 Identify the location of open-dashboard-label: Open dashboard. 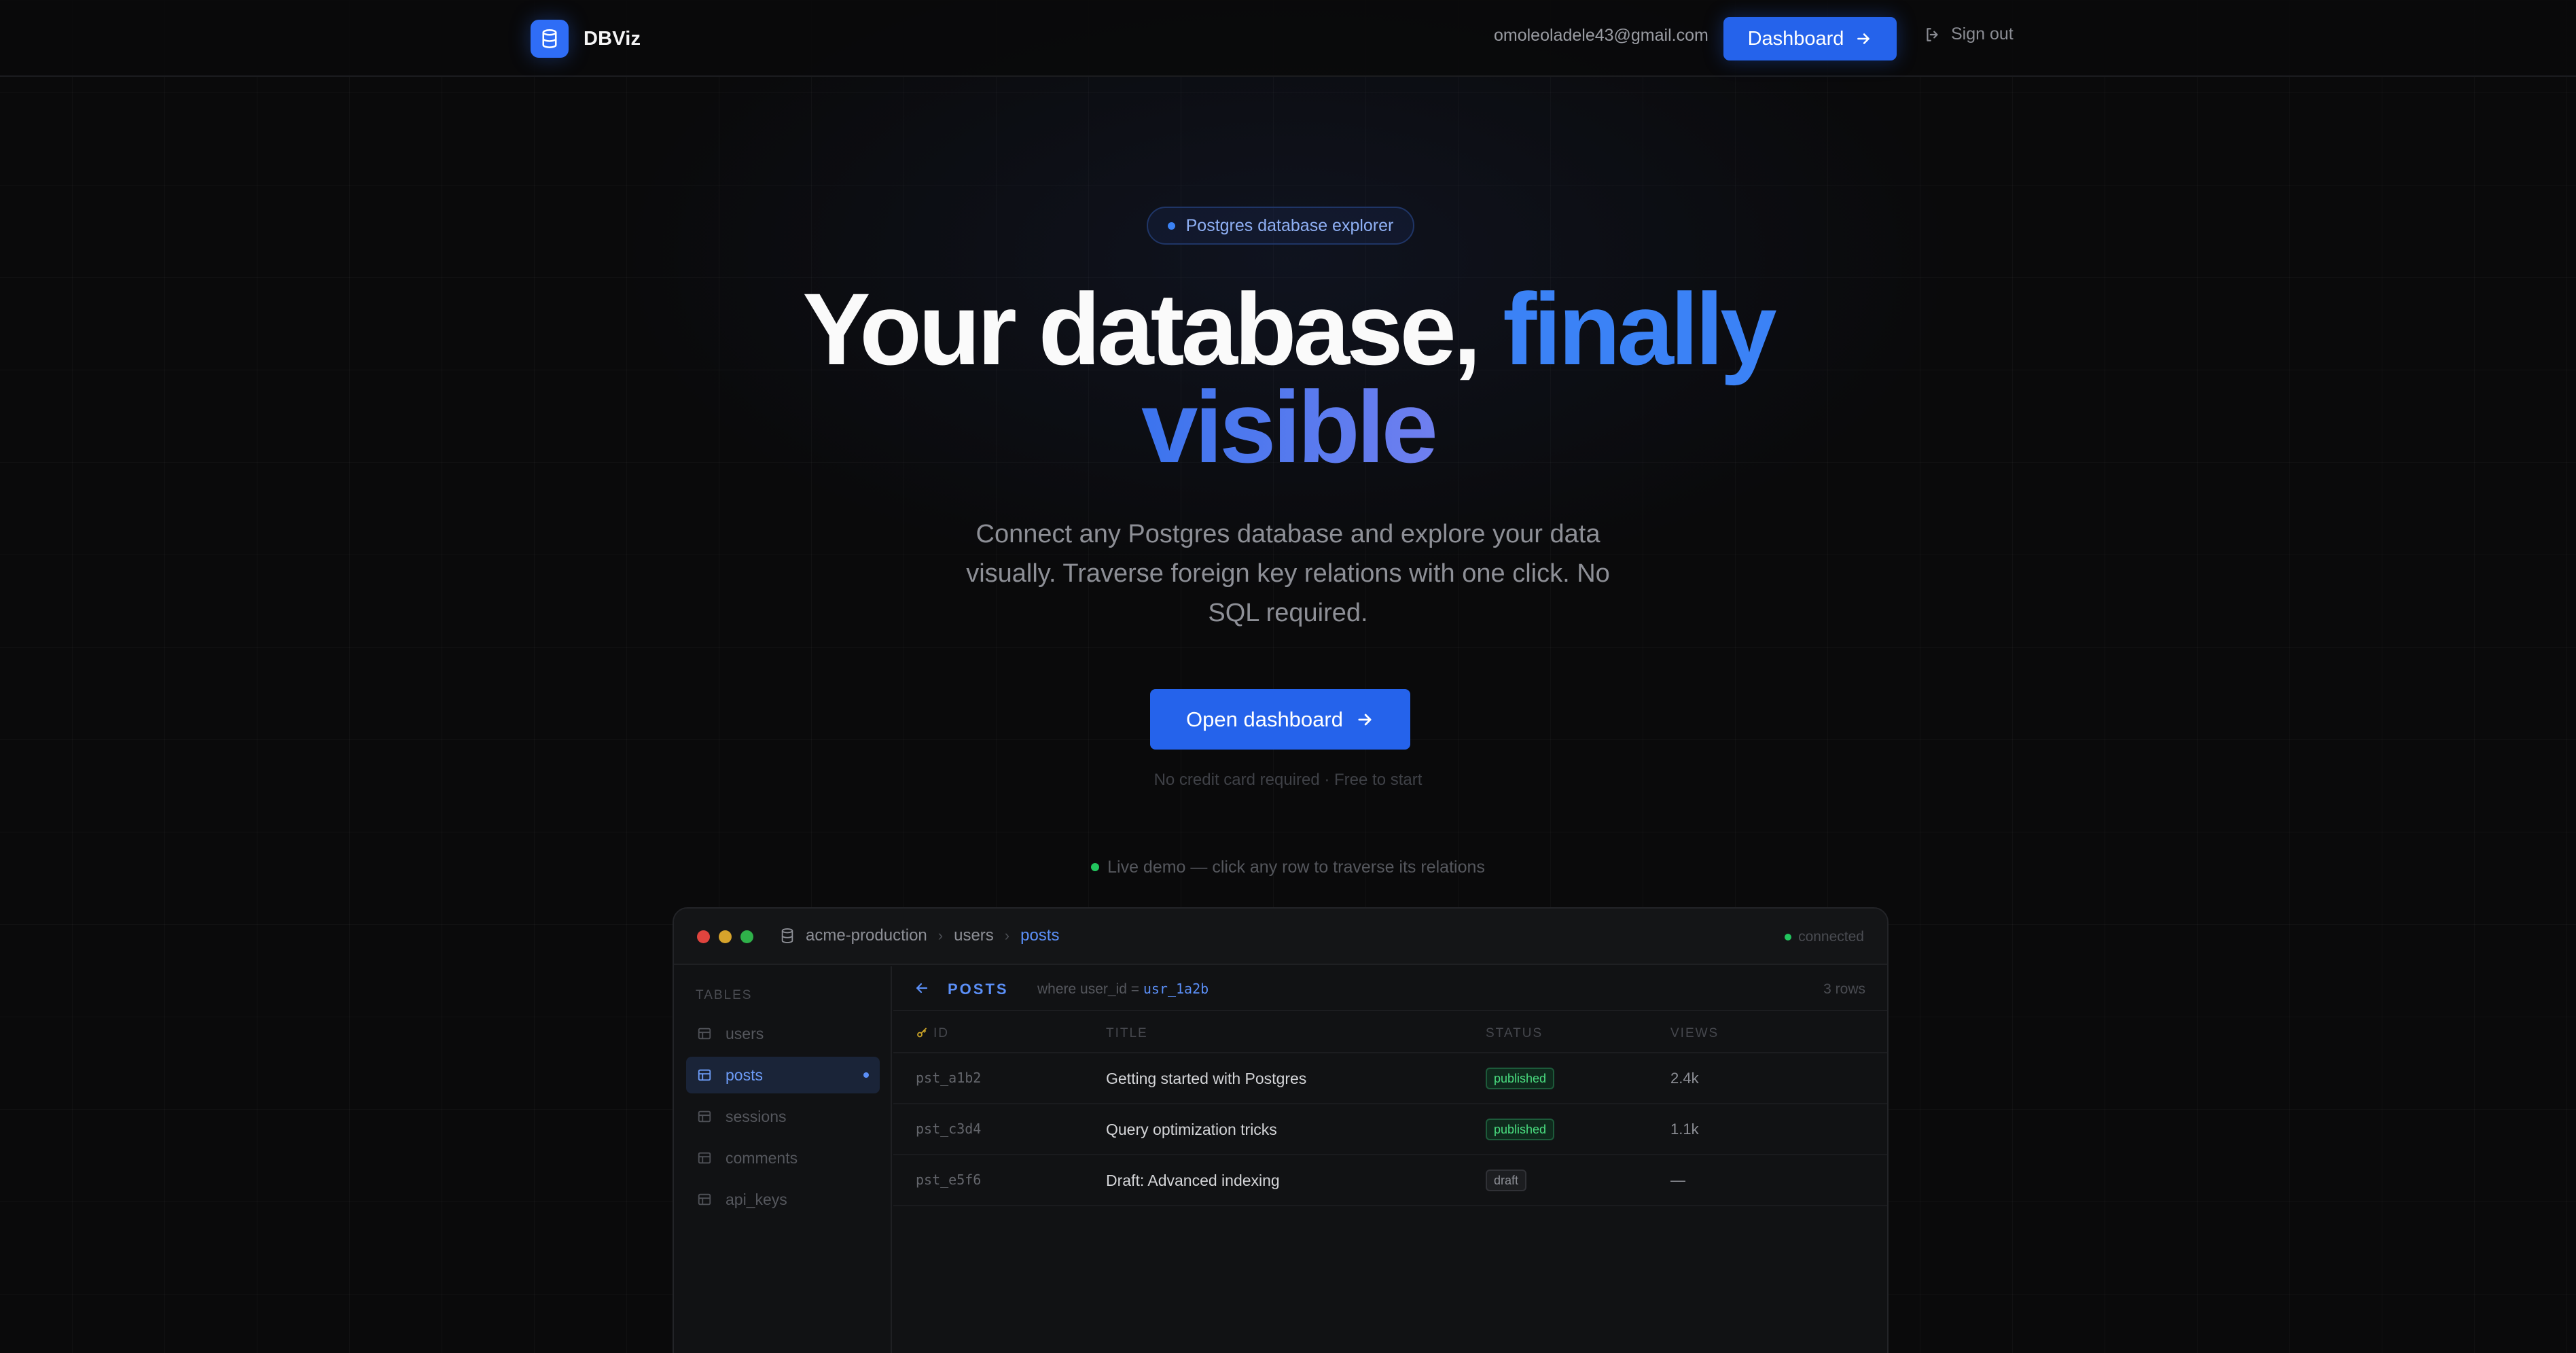
(1264, 719).